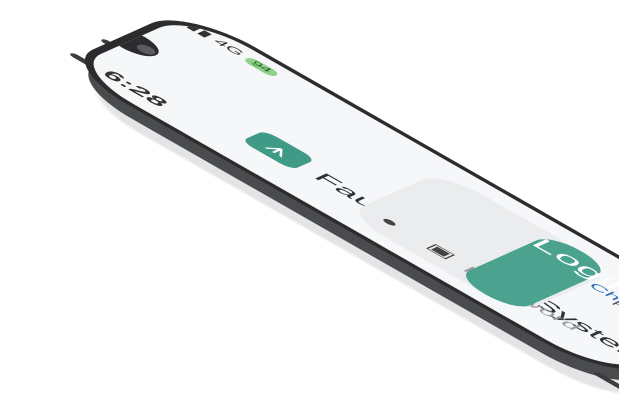  What do you see at coordinates (572, 268) in the screenshot?
I see `login-label: Login` at bounding box center [572, 268].